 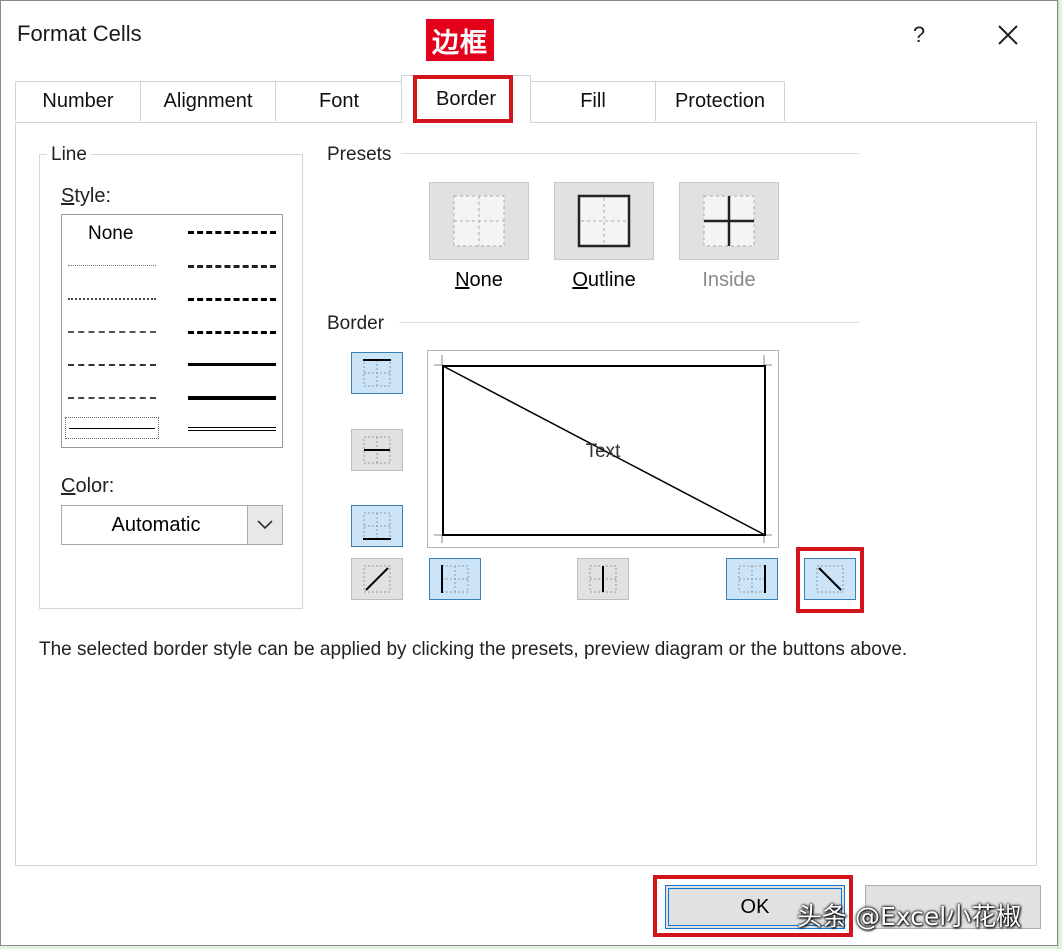 I want to click on tab-border: Border, so click(x=466, y=99).